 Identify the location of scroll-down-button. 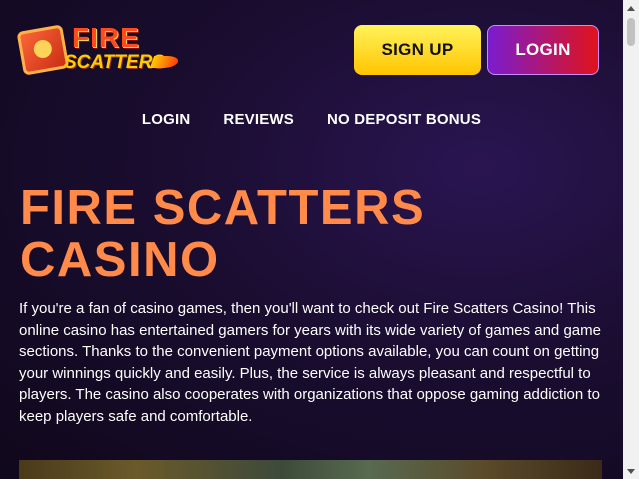
(631, 471).